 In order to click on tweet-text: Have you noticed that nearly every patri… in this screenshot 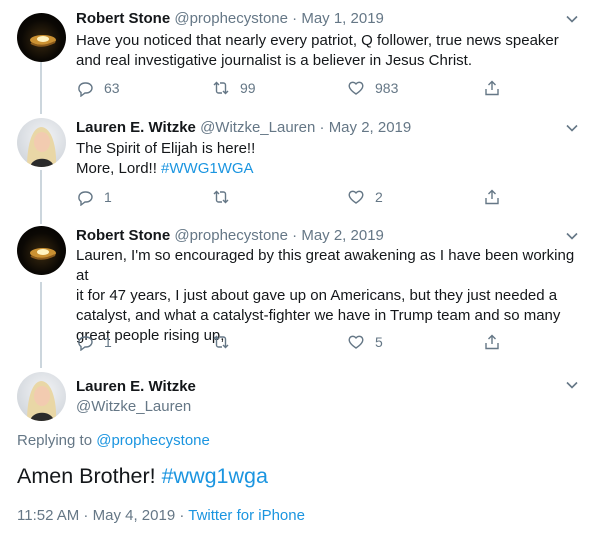, I will do `click(326, 51)`.